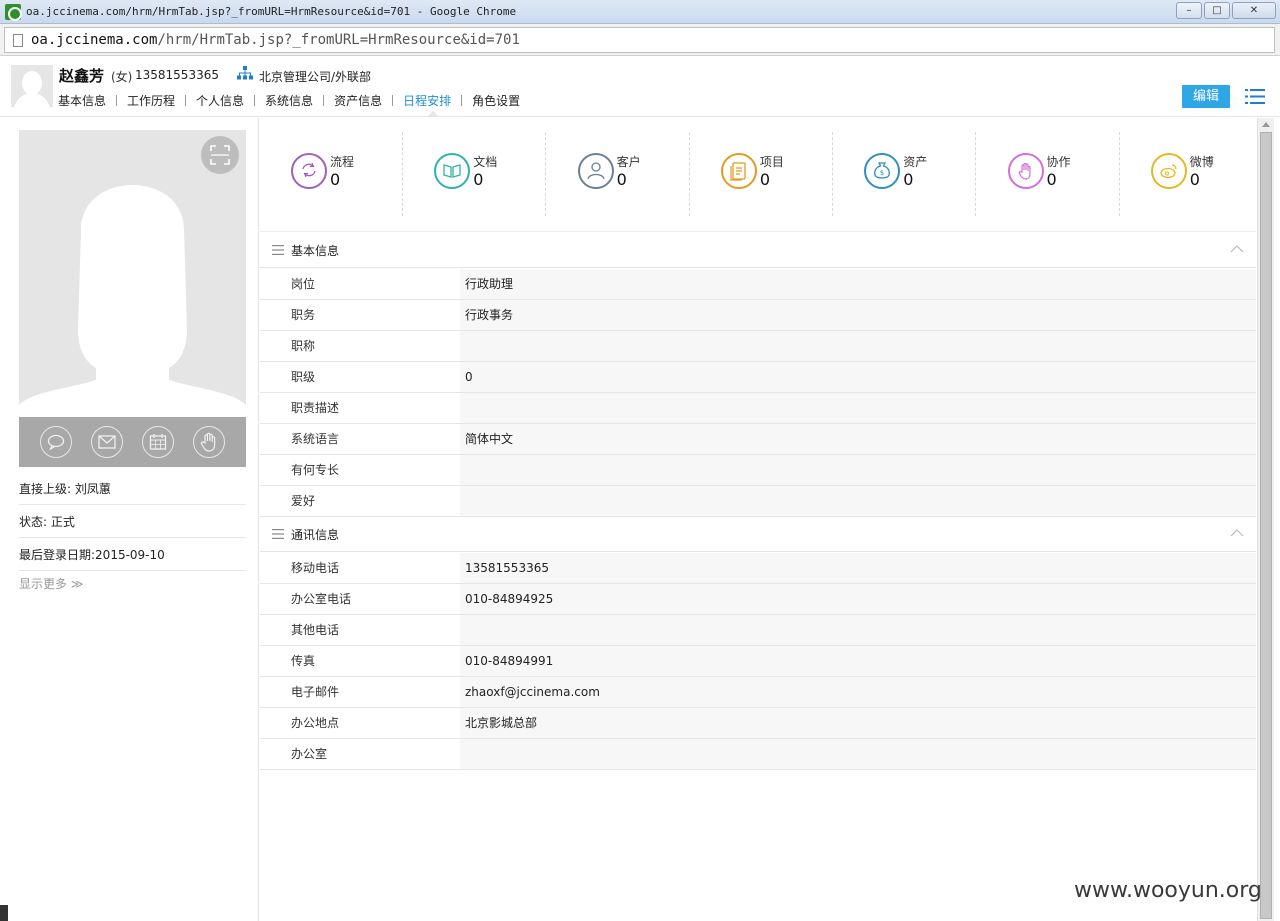 The height and width of the screenshot is (921, 1280). What do you see at coordinates (1255, 96) in the screenshot?
I see `list-menu-icon` at bounding box center [1255, 96].